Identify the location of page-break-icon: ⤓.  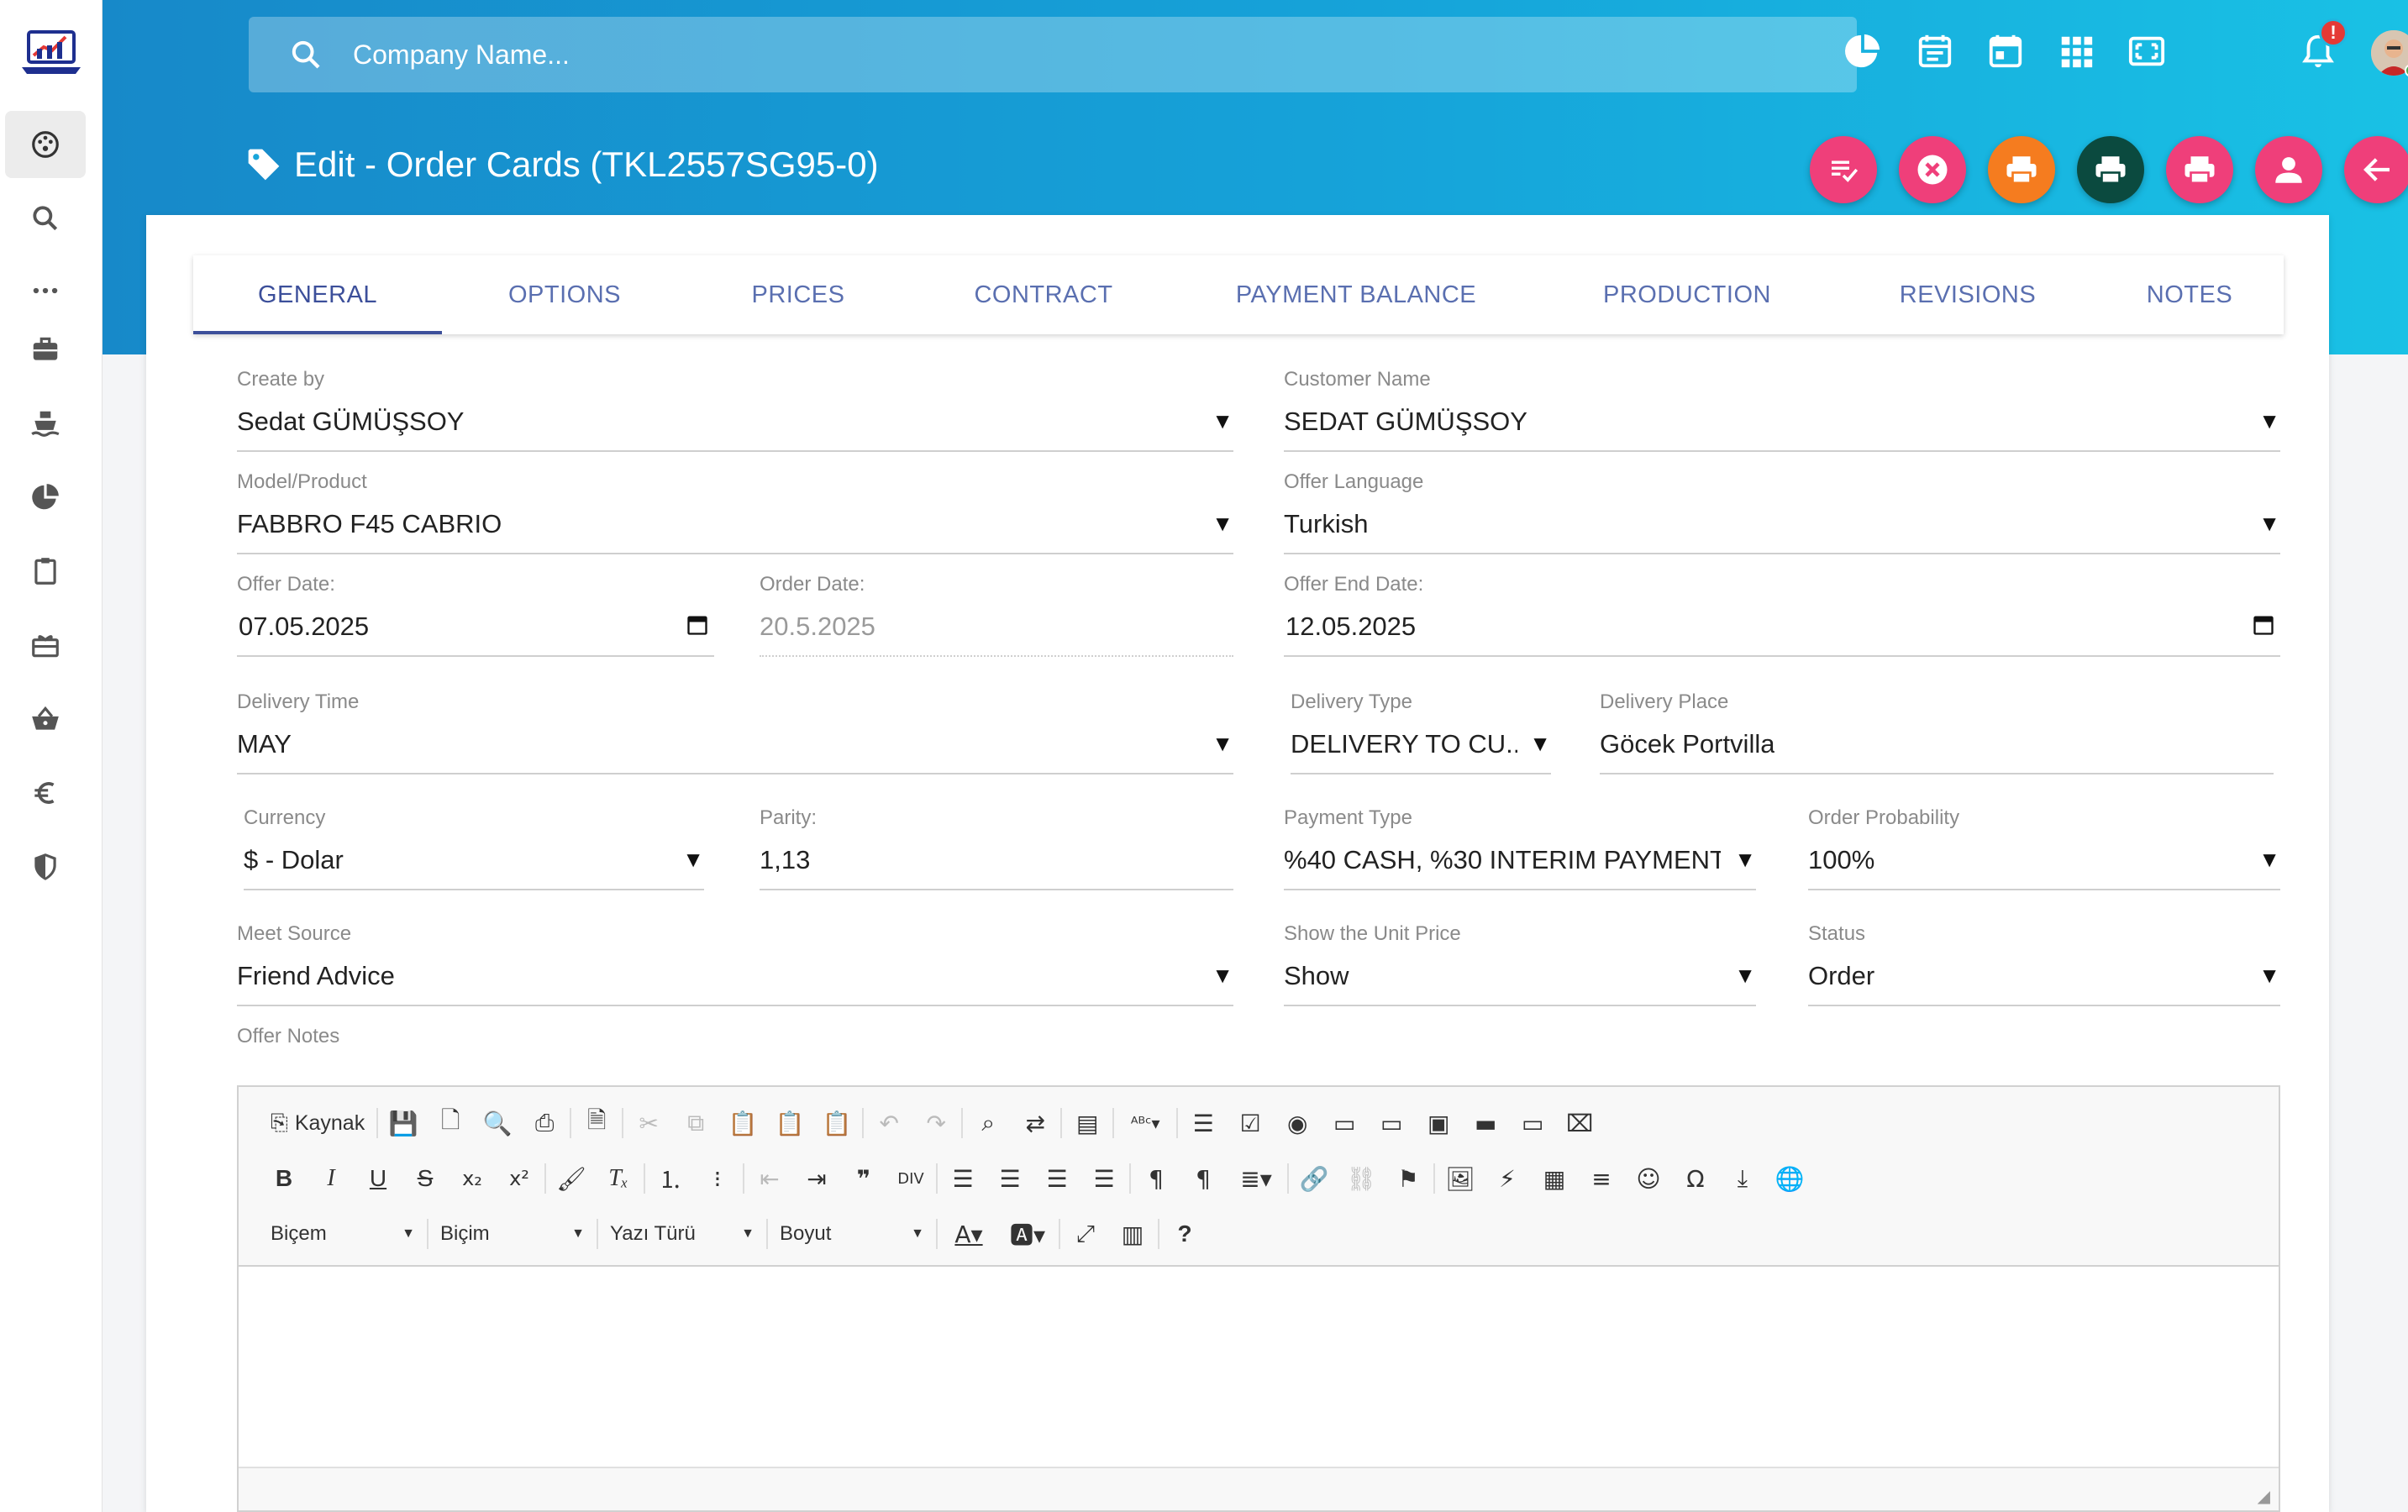
(1743, 1179).